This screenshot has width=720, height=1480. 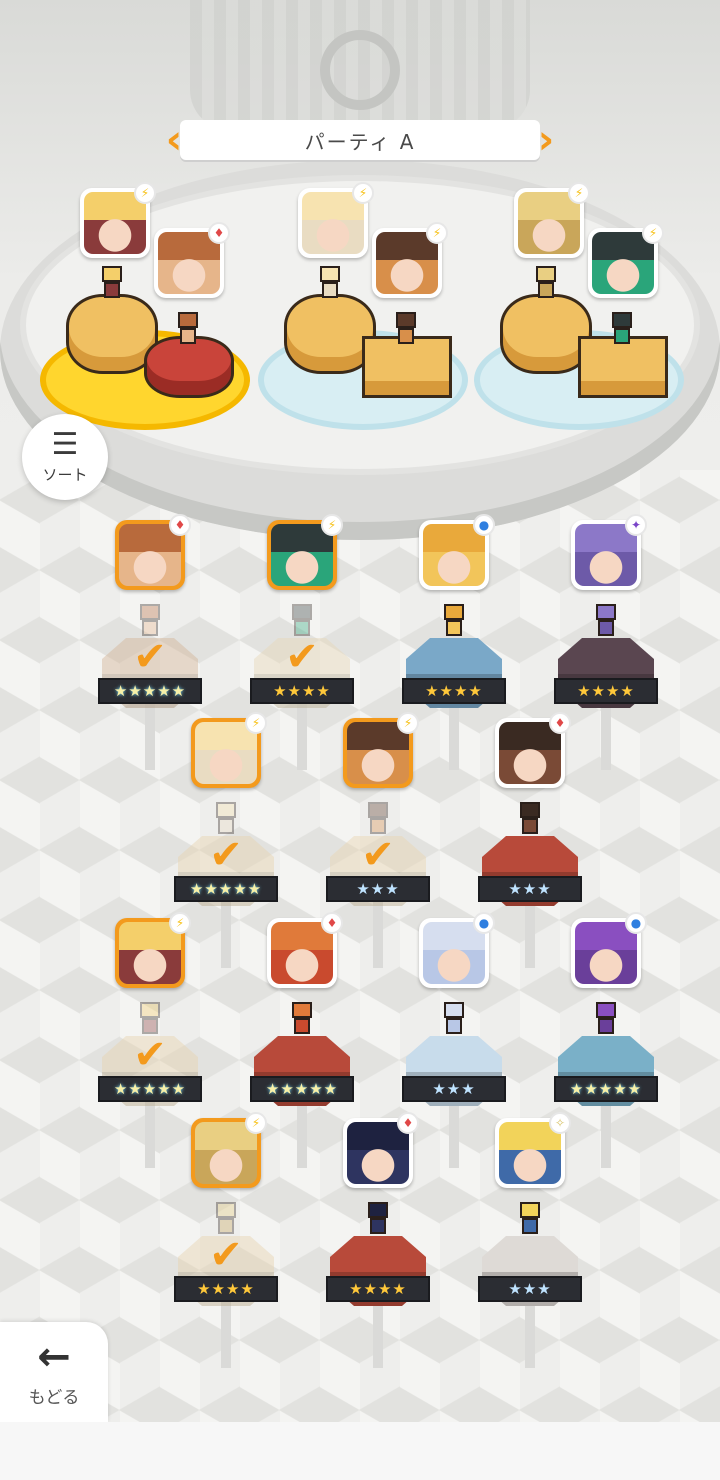 What do you see at coordinates (65, 457) in the screenshot?
I see `sort-button: ☰ ソート` at bounding box center [65, 457].